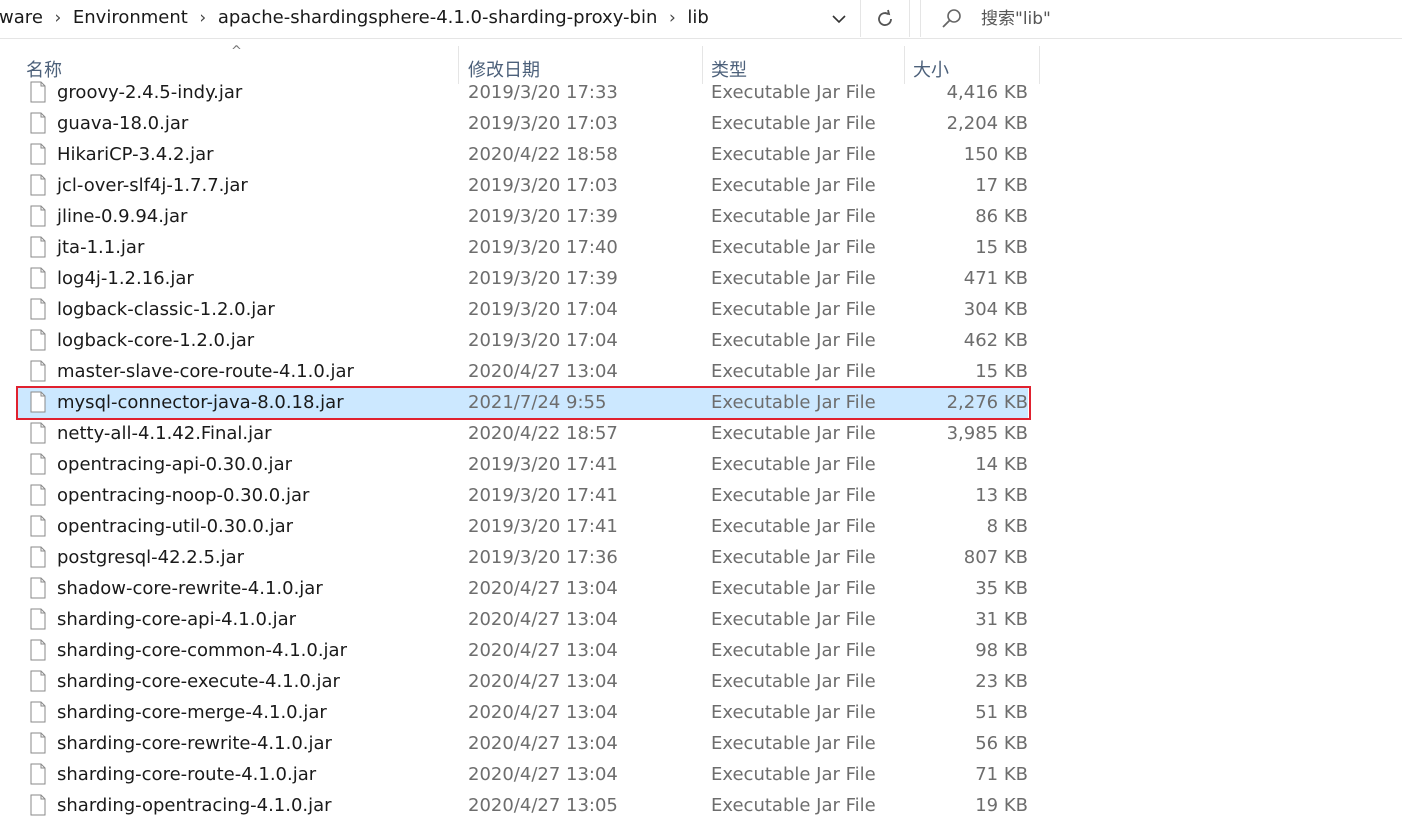 The image size is (1402, 822). I want to click on file-modified-date: 2019/3/20 17:03, so click(543, 123).